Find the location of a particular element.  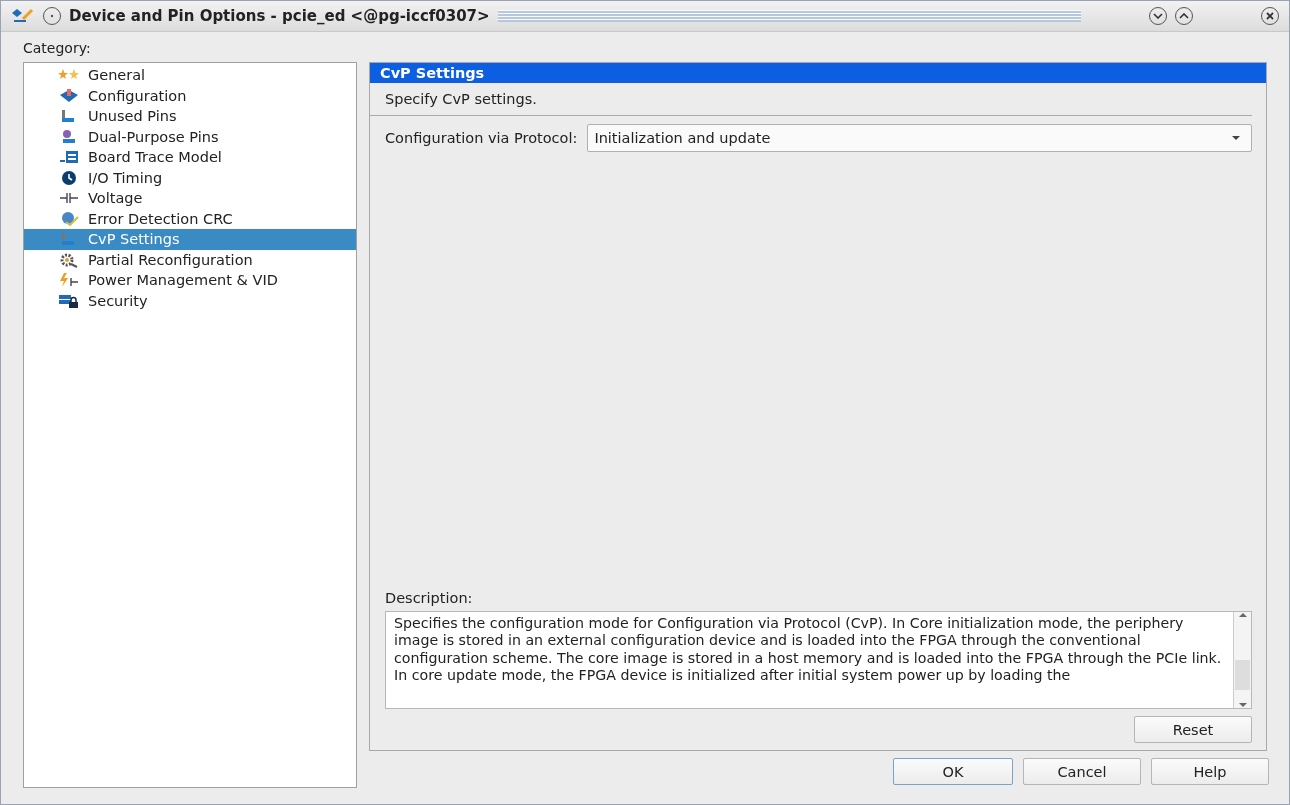

description-text: Specifies the configuration mode for Configuration via Protocol (CvP). In Core initialization mode, the periphery image is stored in an external configuration device and is loaded into the FPGA through the conventional configuration scheme. The core image is stored in a host memory and is loaded into the FPGA through the PCIe link. In core update mode, the FPGA device is initialized after initial system power up by loading the is located at coordinates (808, 650).